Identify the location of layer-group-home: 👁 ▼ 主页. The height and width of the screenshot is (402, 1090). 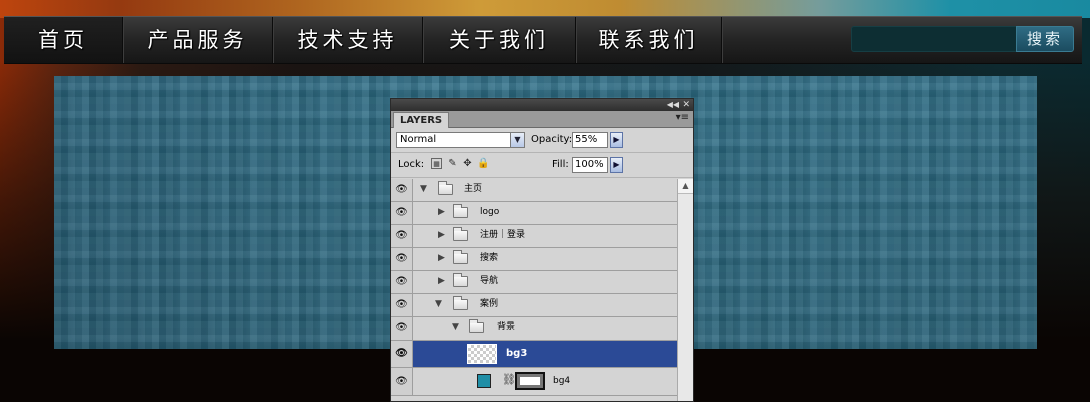
(534, 190).